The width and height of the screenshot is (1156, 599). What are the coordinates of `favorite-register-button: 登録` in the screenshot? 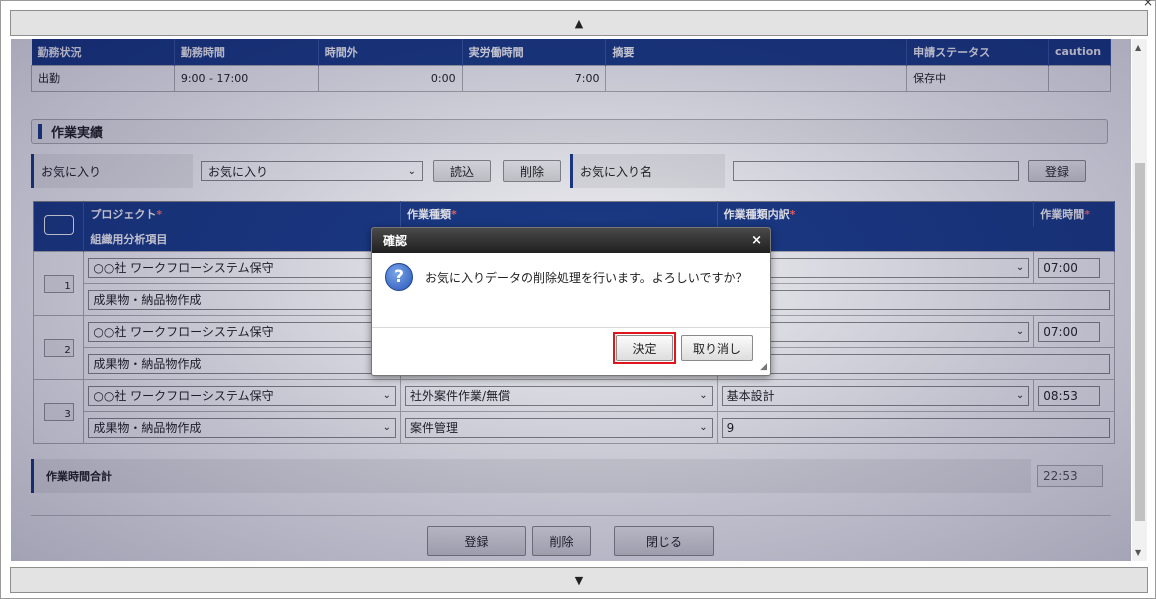 It's located at (1057, 171).